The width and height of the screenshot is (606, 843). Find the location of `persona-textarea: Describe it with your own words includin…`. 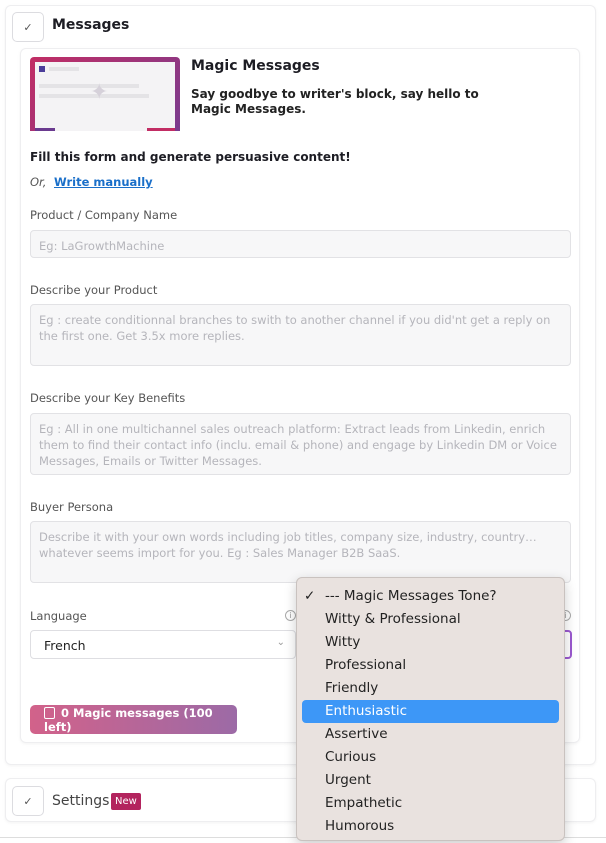

persona-textarea: Describe it with your own words includin… is located at coordinates (300, 552).